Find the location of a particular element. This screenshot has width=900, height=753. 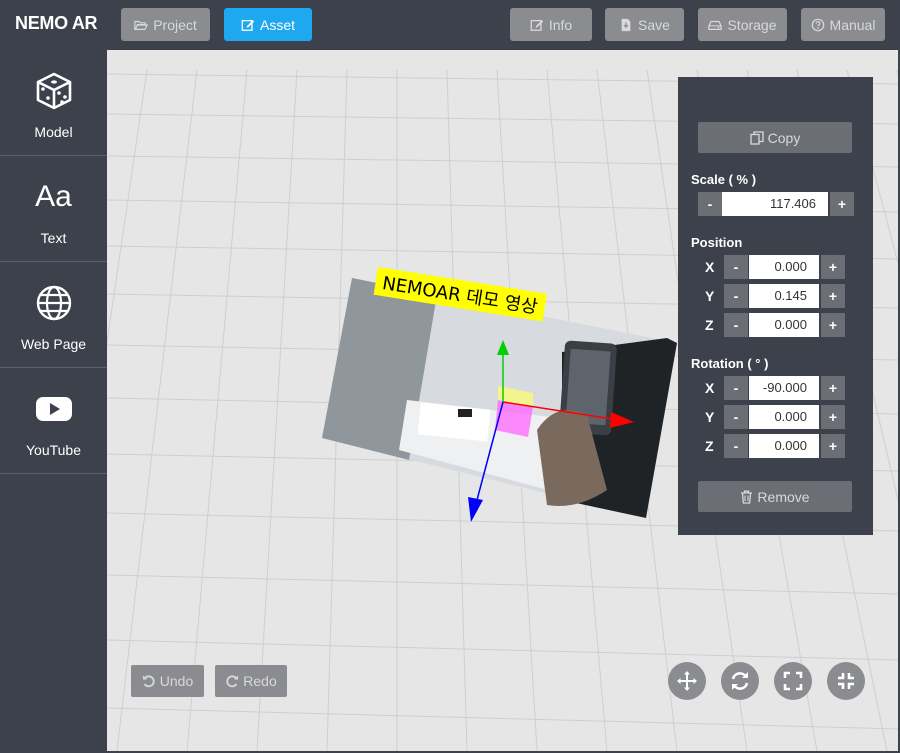

trash-icon is located at coordinates (747, 497).